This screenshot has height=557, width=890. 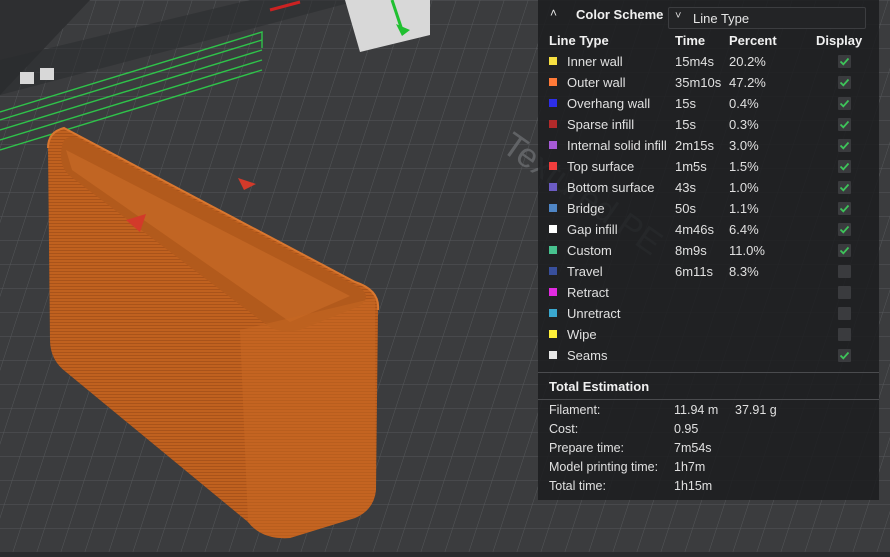 I want to click on line-type-row: Inner wall 15m4s 20.2%, so click(x=708, y=62).